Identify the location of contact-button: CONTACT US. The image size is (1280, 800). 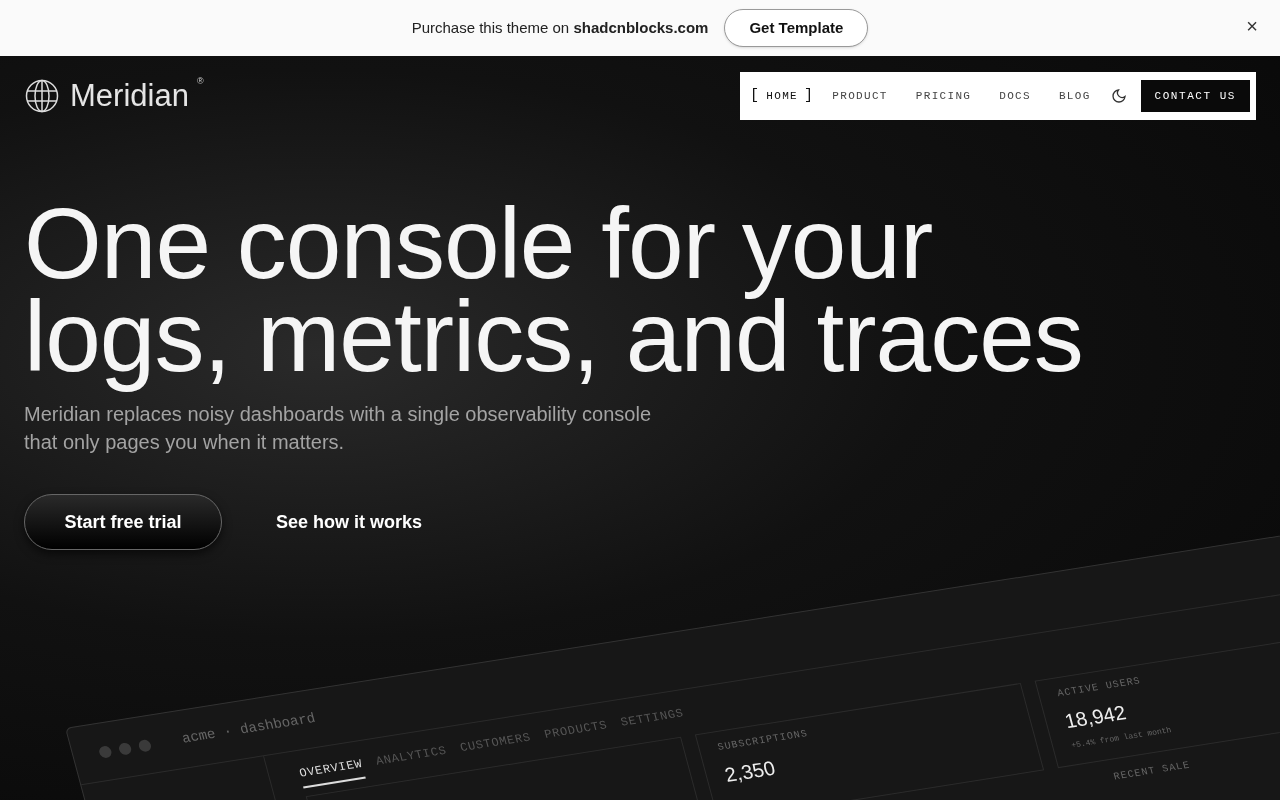
(1195, 96).